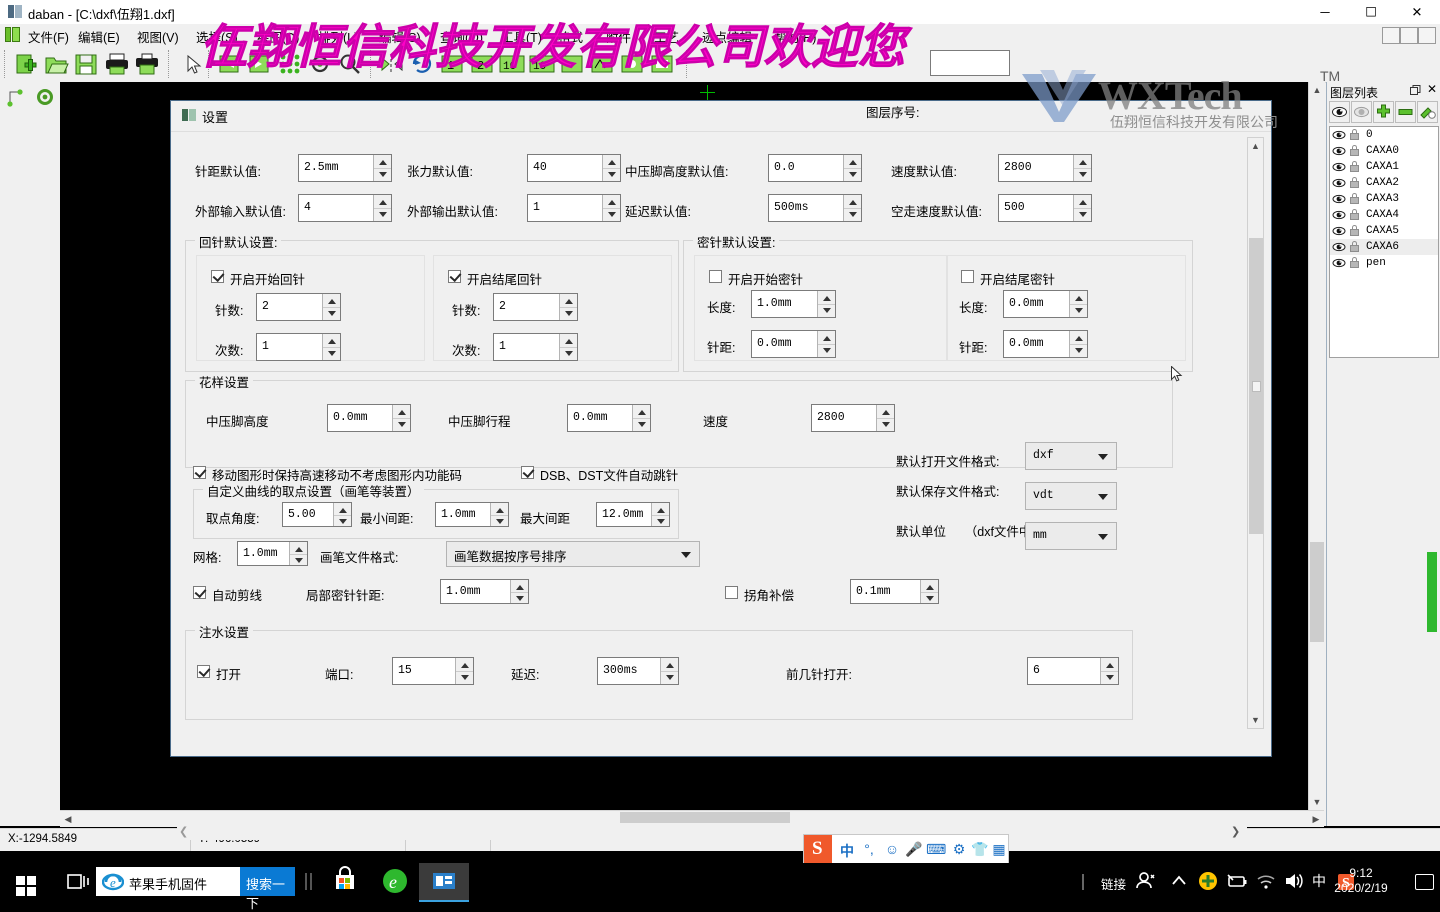  What do you see at coordinates (350, 64) in the screenshot?
I see `zoom-button` at bounding box center [350, 64].